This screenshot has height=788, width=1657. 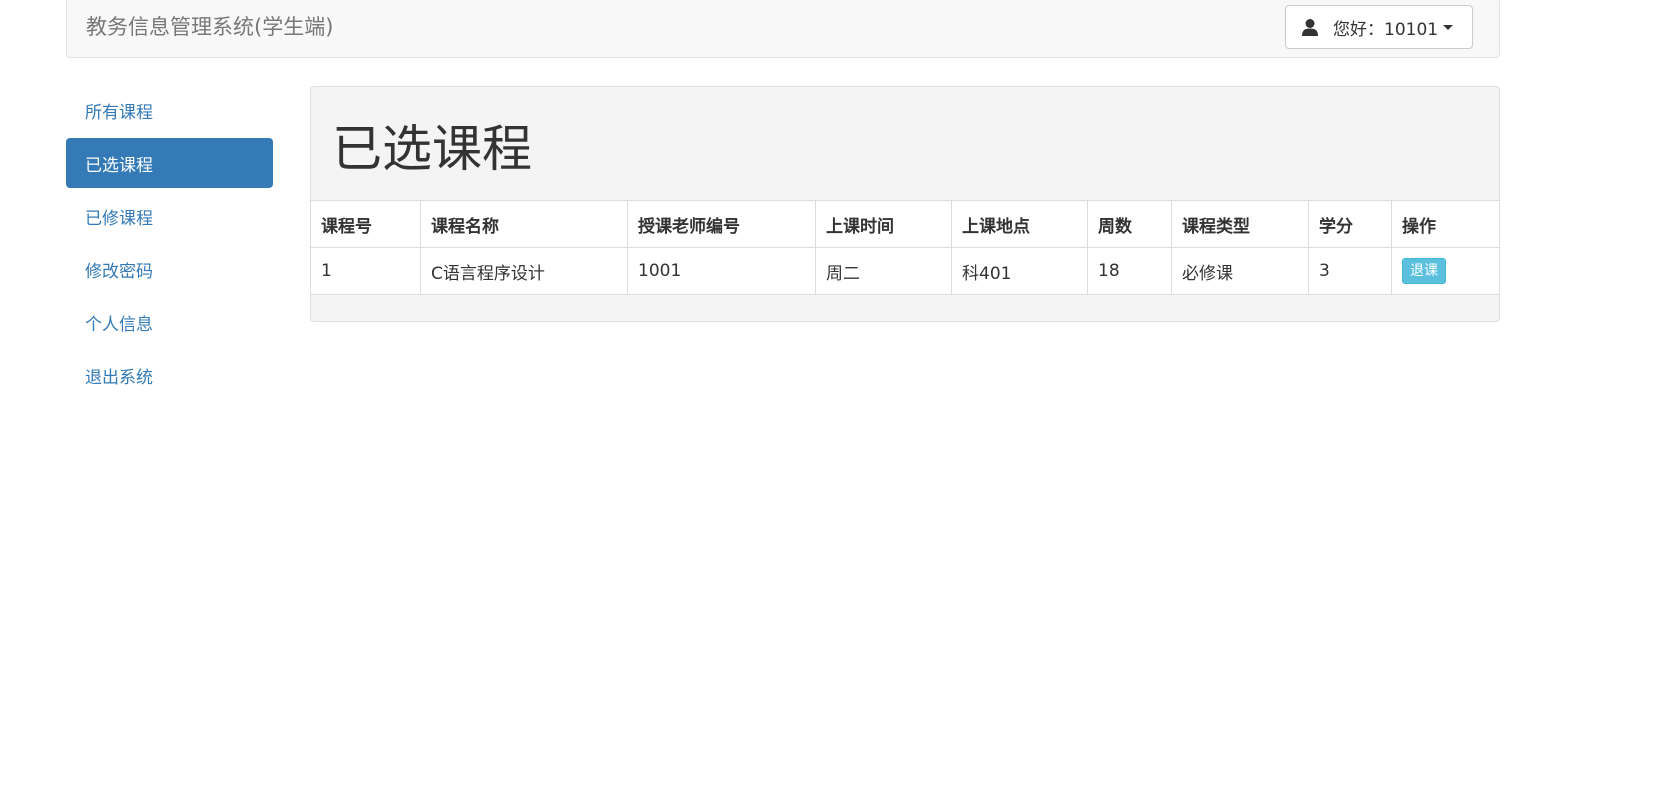 What do you see at coordinates (366, 271) in the screenshot?
I see `cell-course-id: 1` at bounding box center [366, 271].